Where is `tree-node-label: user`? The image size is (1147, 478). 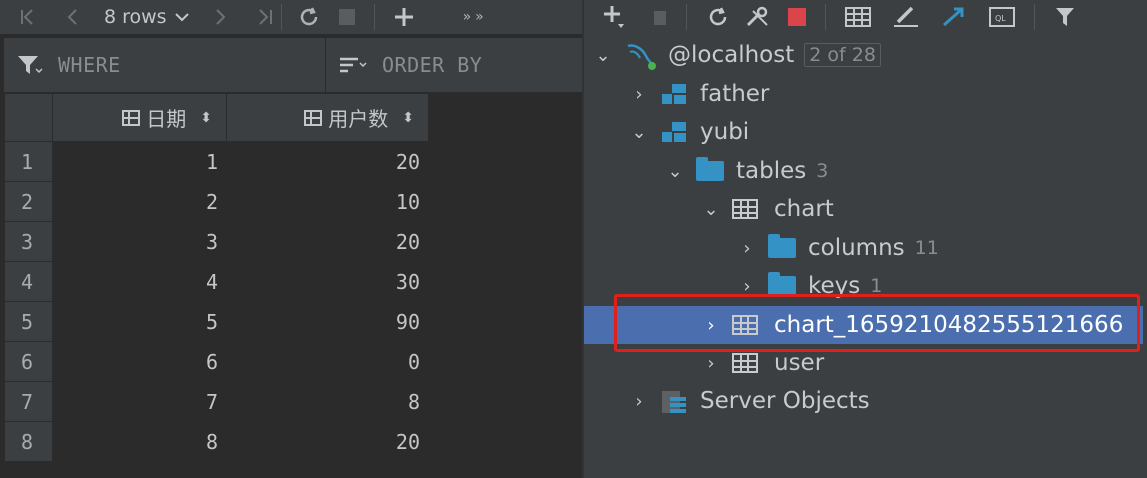 tree-node-label: user is located at coordinates (799, 363).